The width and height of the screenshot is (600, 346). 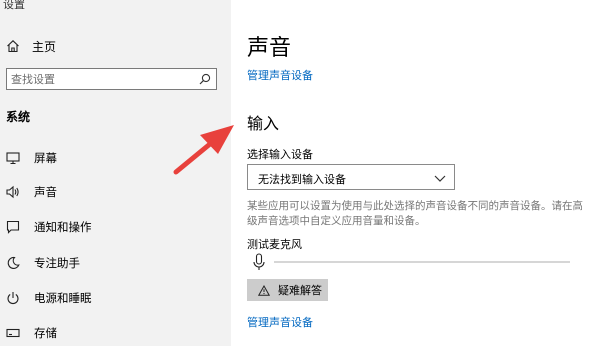 I want to click on mic-level-meter, so click(x=422, y=262).